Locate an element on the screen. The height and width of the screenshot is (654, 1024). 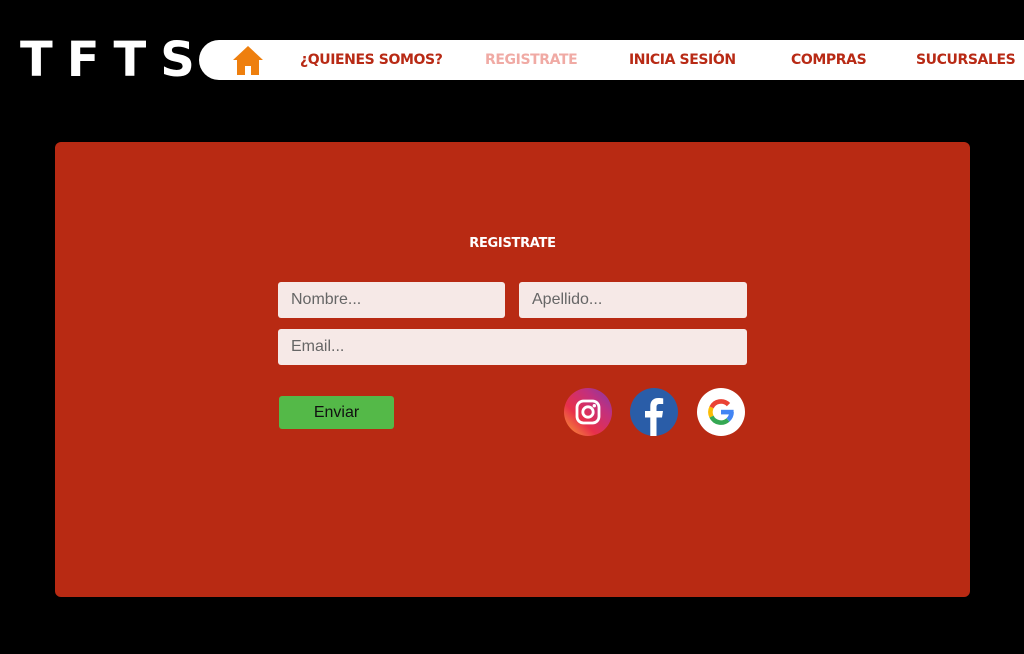
apellido-input is located at coordinates (633, 300).